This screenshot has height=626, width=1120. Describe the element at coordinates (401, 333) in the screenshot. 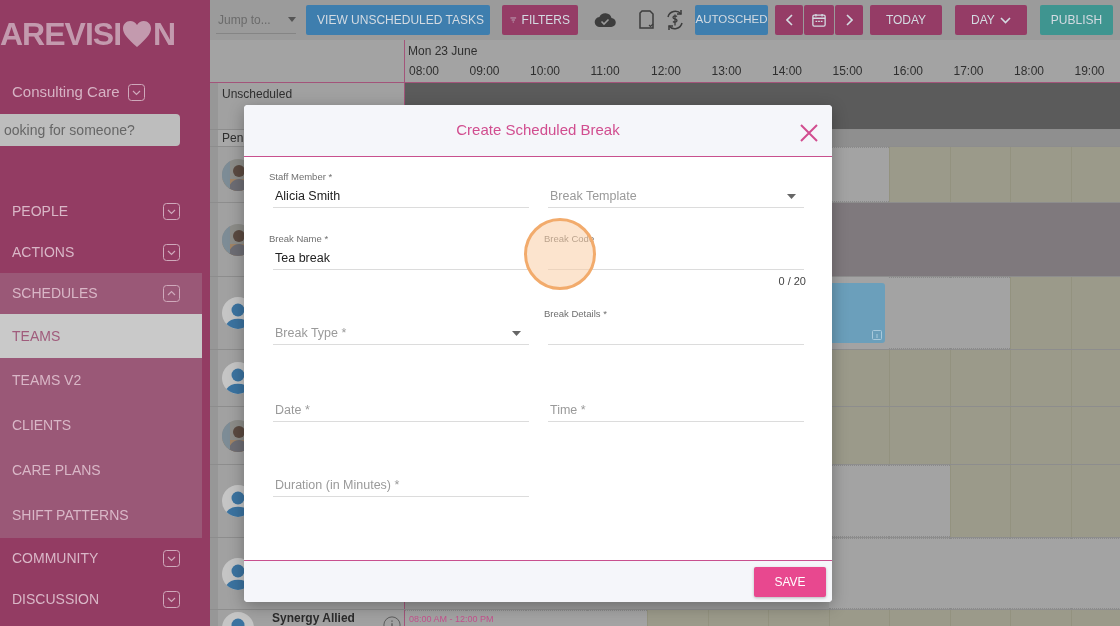

I see `select-field: Break Type *` at that location.